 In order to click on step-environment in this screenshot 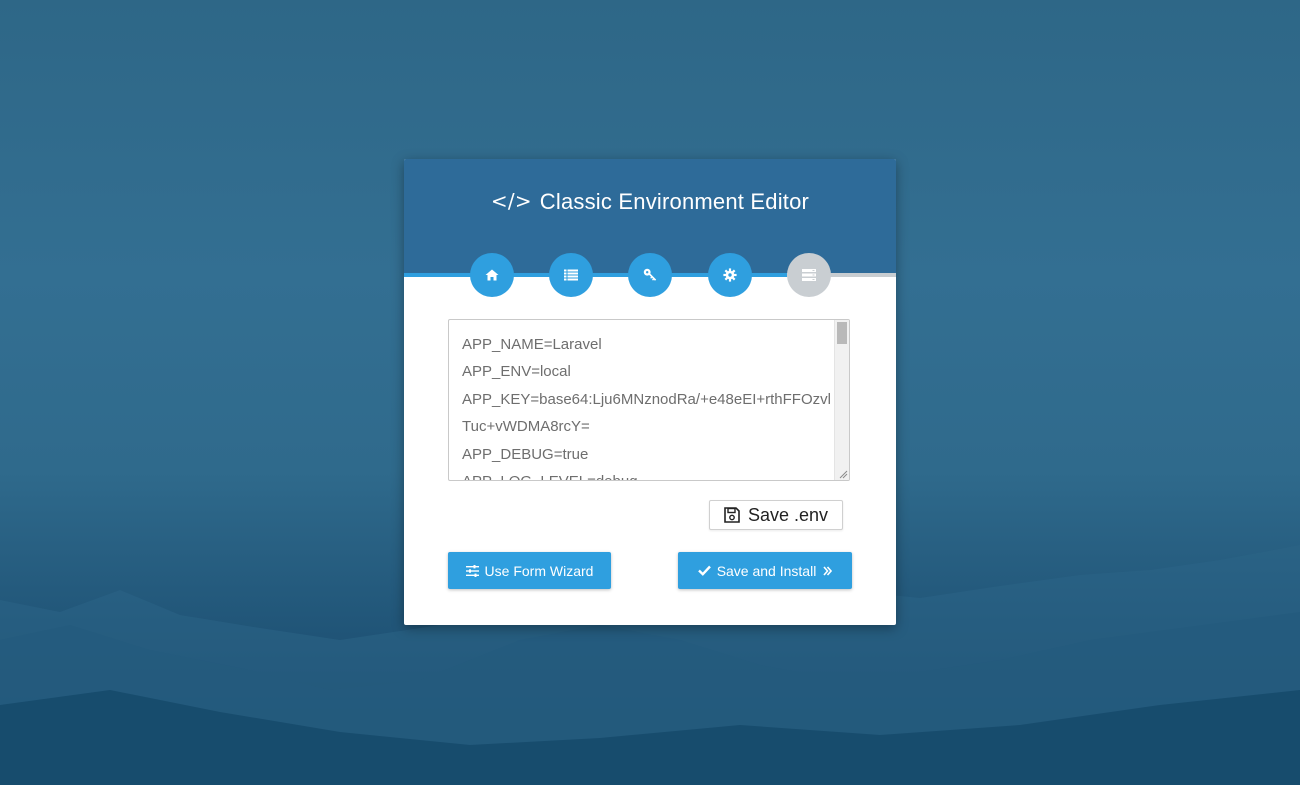, I will do `click(730, 275)`.